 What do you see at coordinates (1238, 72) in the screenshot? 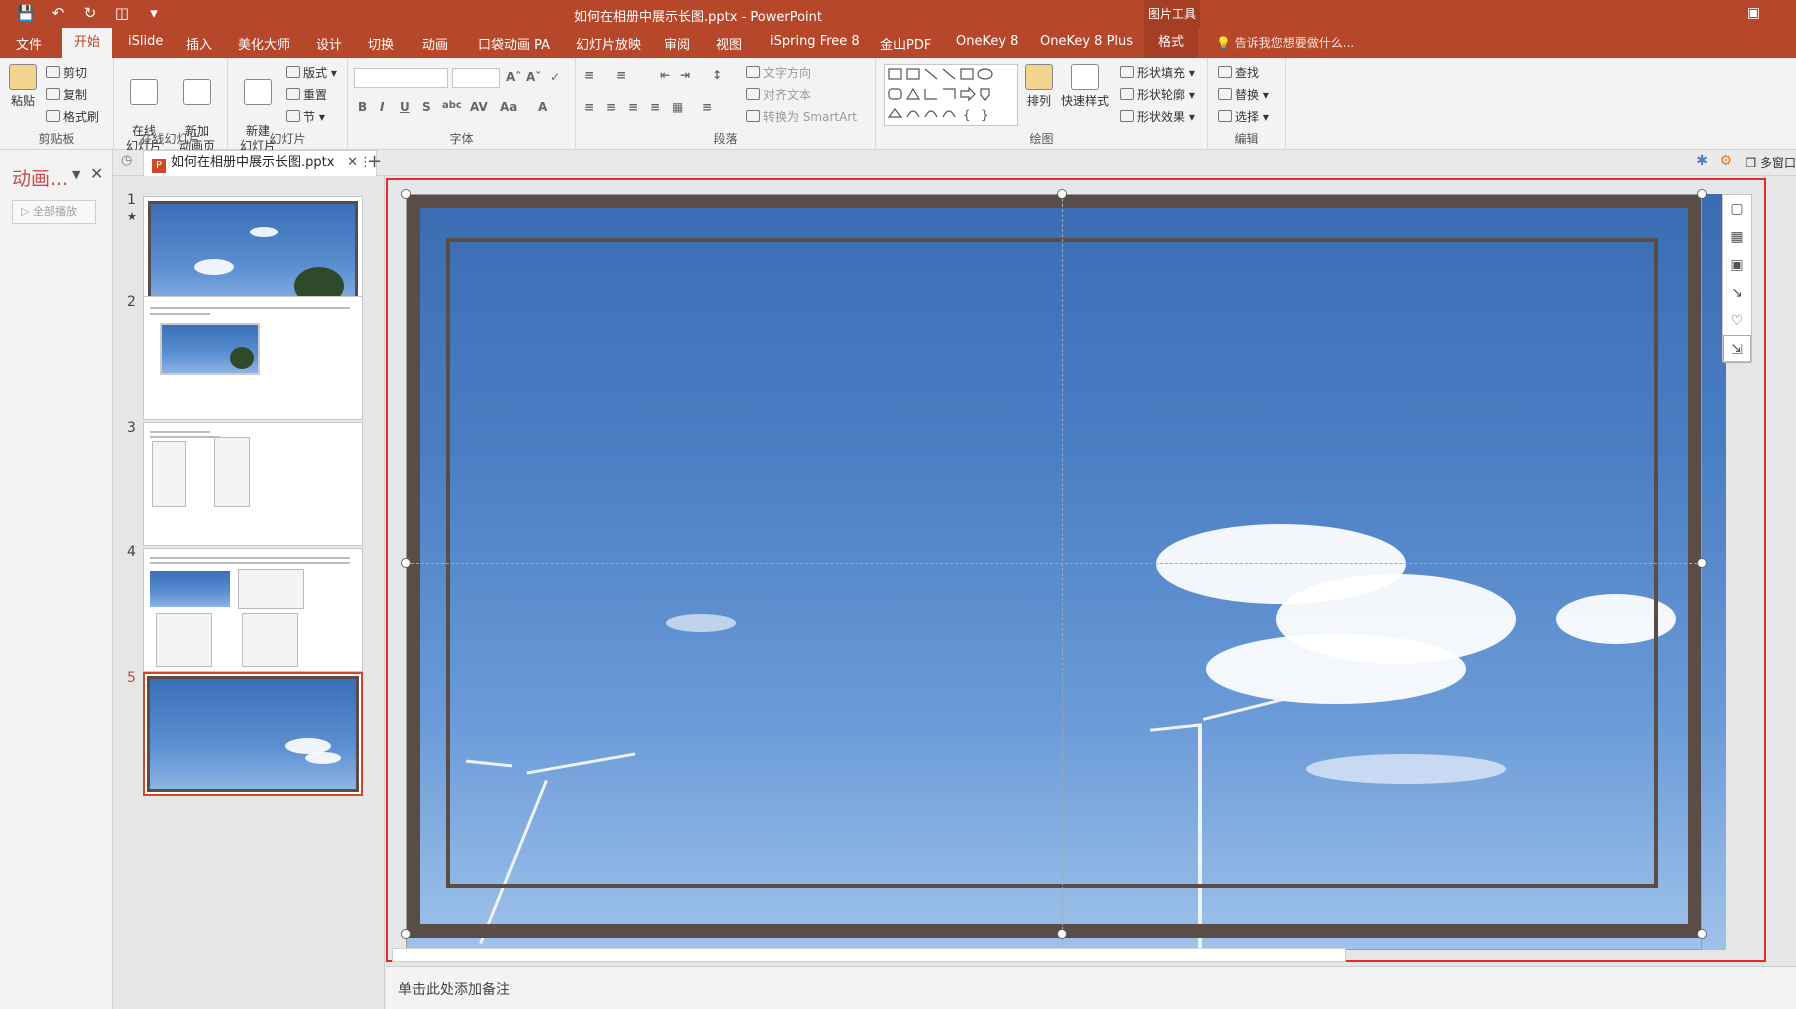
I see `find-button: 查找` at bounding box center [1238, 72].